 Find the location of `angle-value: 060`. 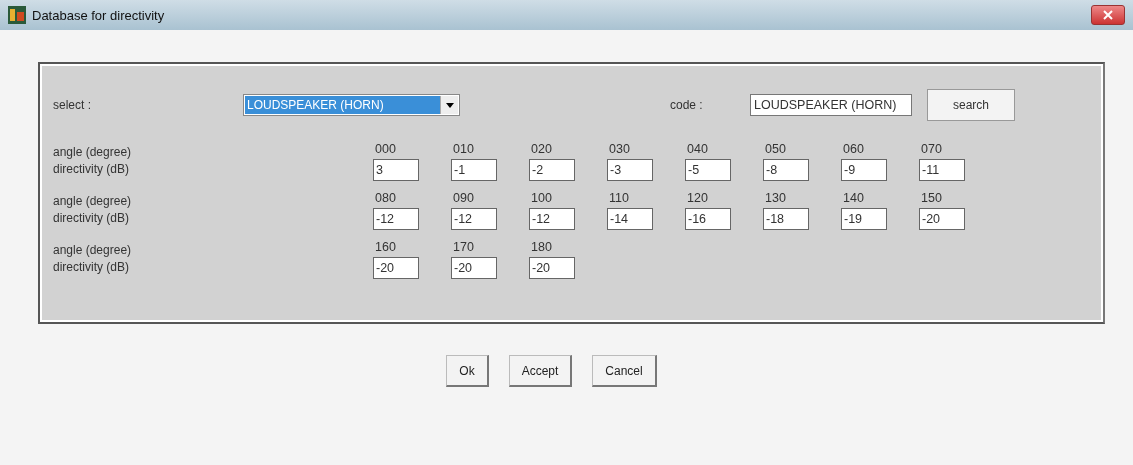

angle-value: 060 is located at coordinates (853, 149).